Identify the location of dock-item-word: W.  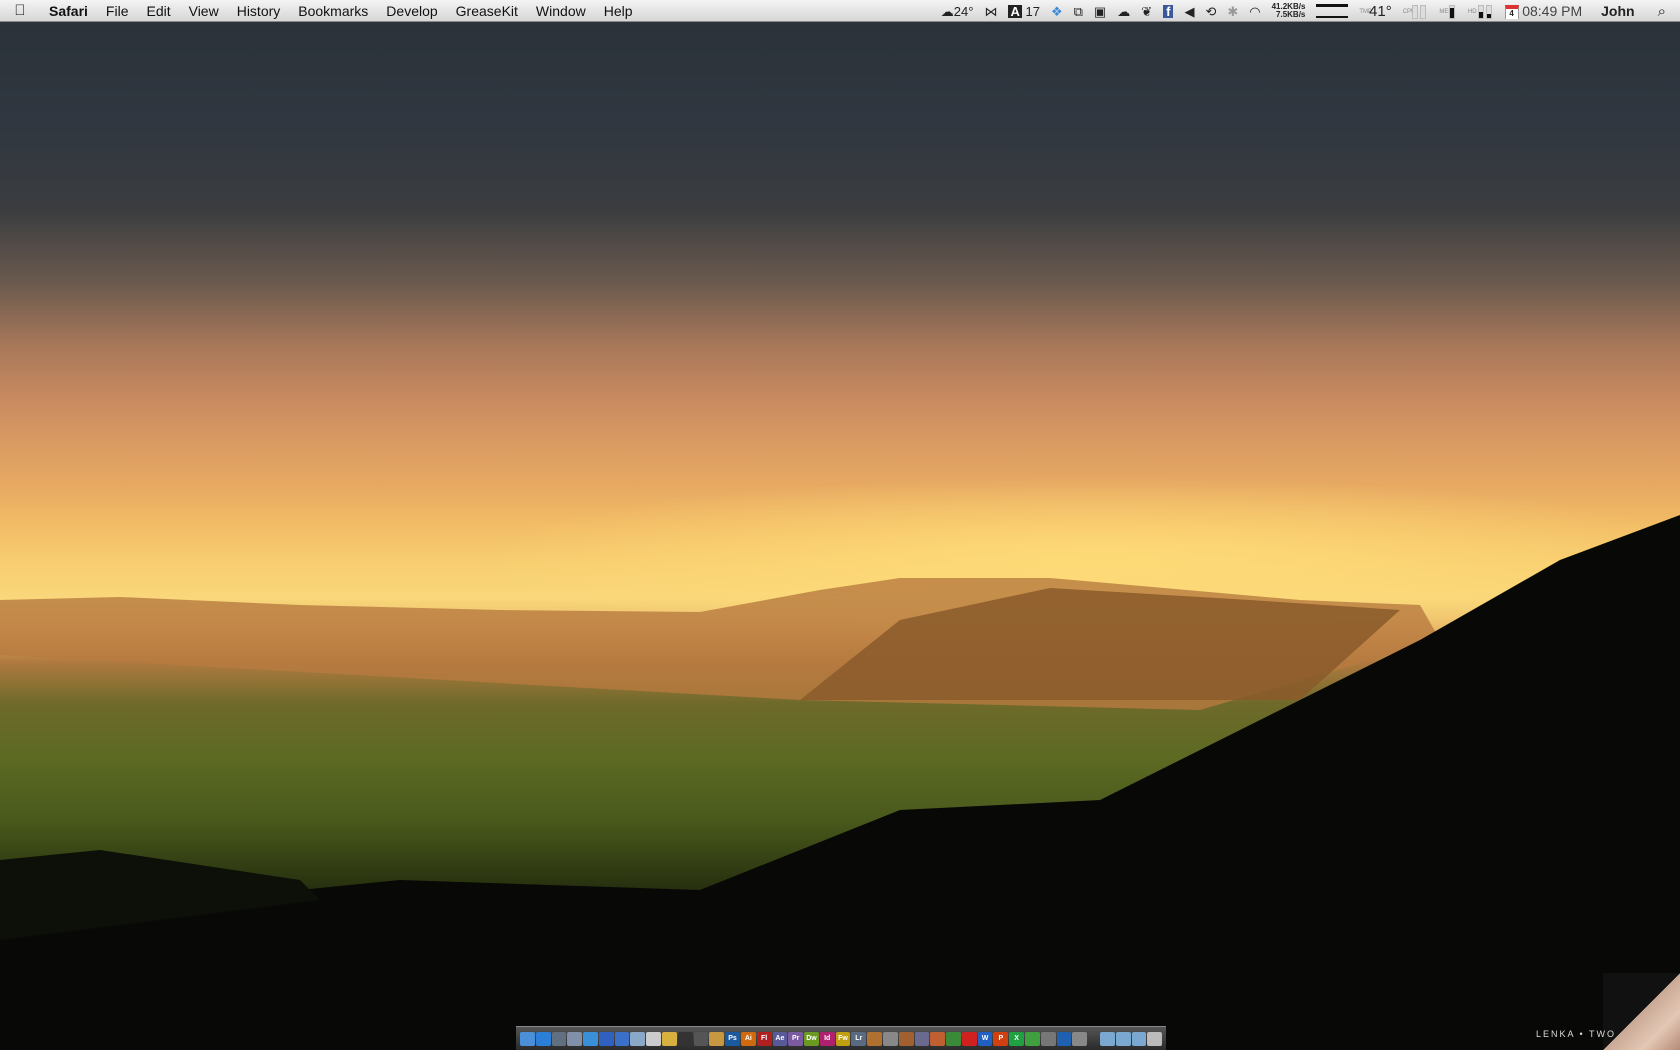
(985, 1038).